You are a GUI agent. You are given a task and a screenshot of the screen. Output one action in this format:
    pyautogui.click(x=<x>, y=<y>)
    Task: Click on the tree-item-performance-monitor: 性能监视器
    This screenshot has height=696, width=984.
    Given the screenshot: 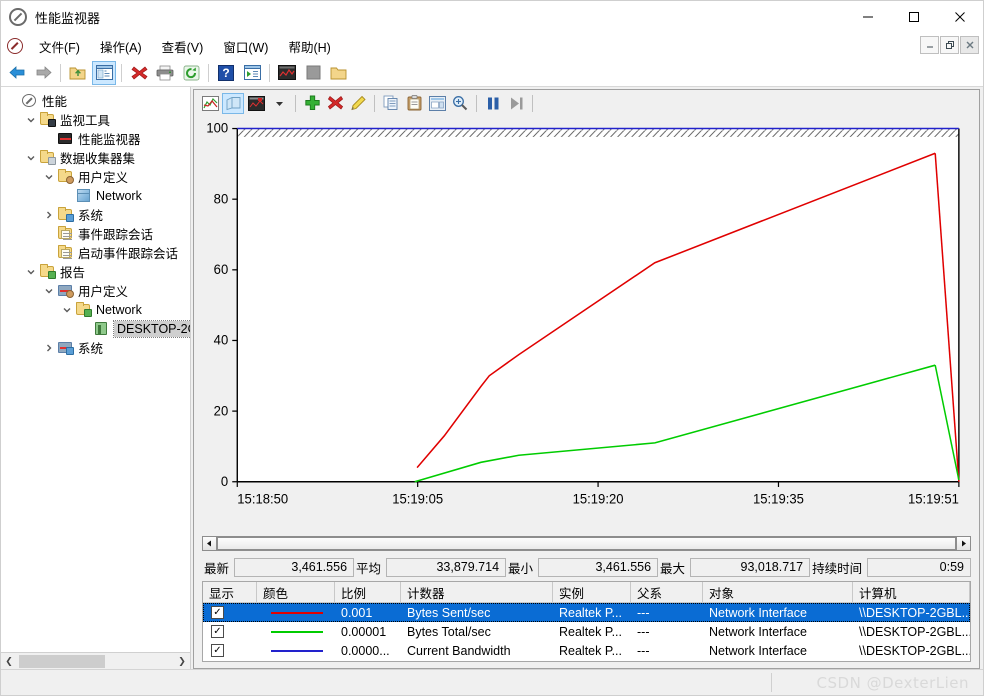 What is the action you would take?
    pyautogui.click(x=95, y=138)
    